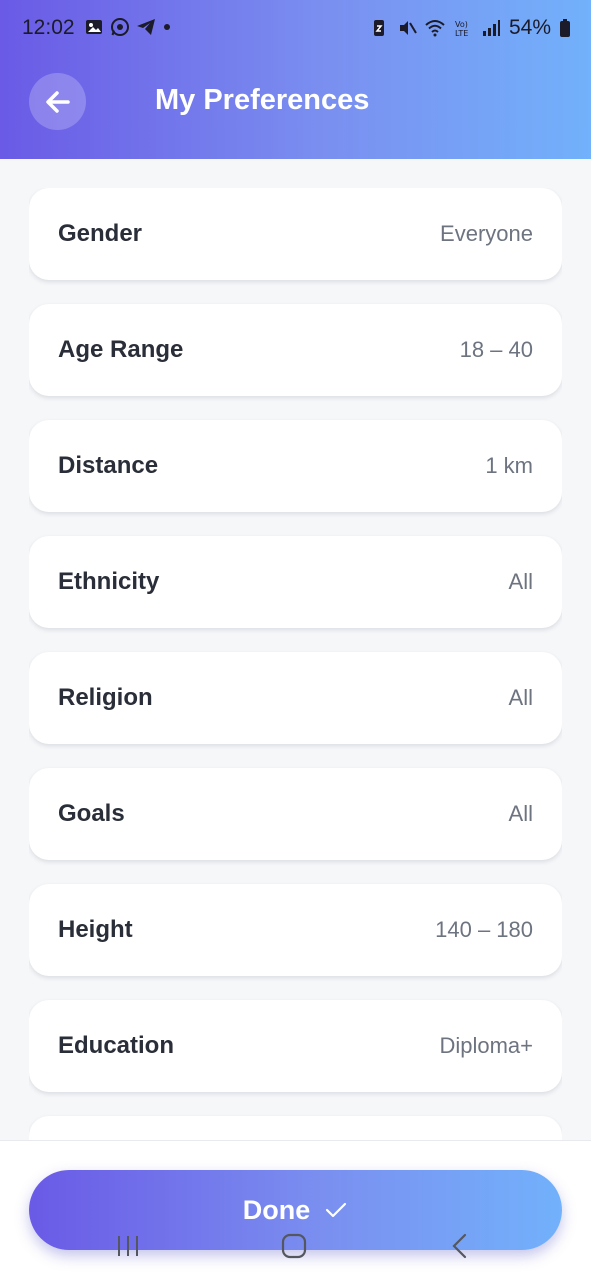 The width and height of the screenshot is (591, 1280). Describe the element at coordinates (295, 234) in the screenshot. I see `preference-gender: Gender Everyone` at that location.